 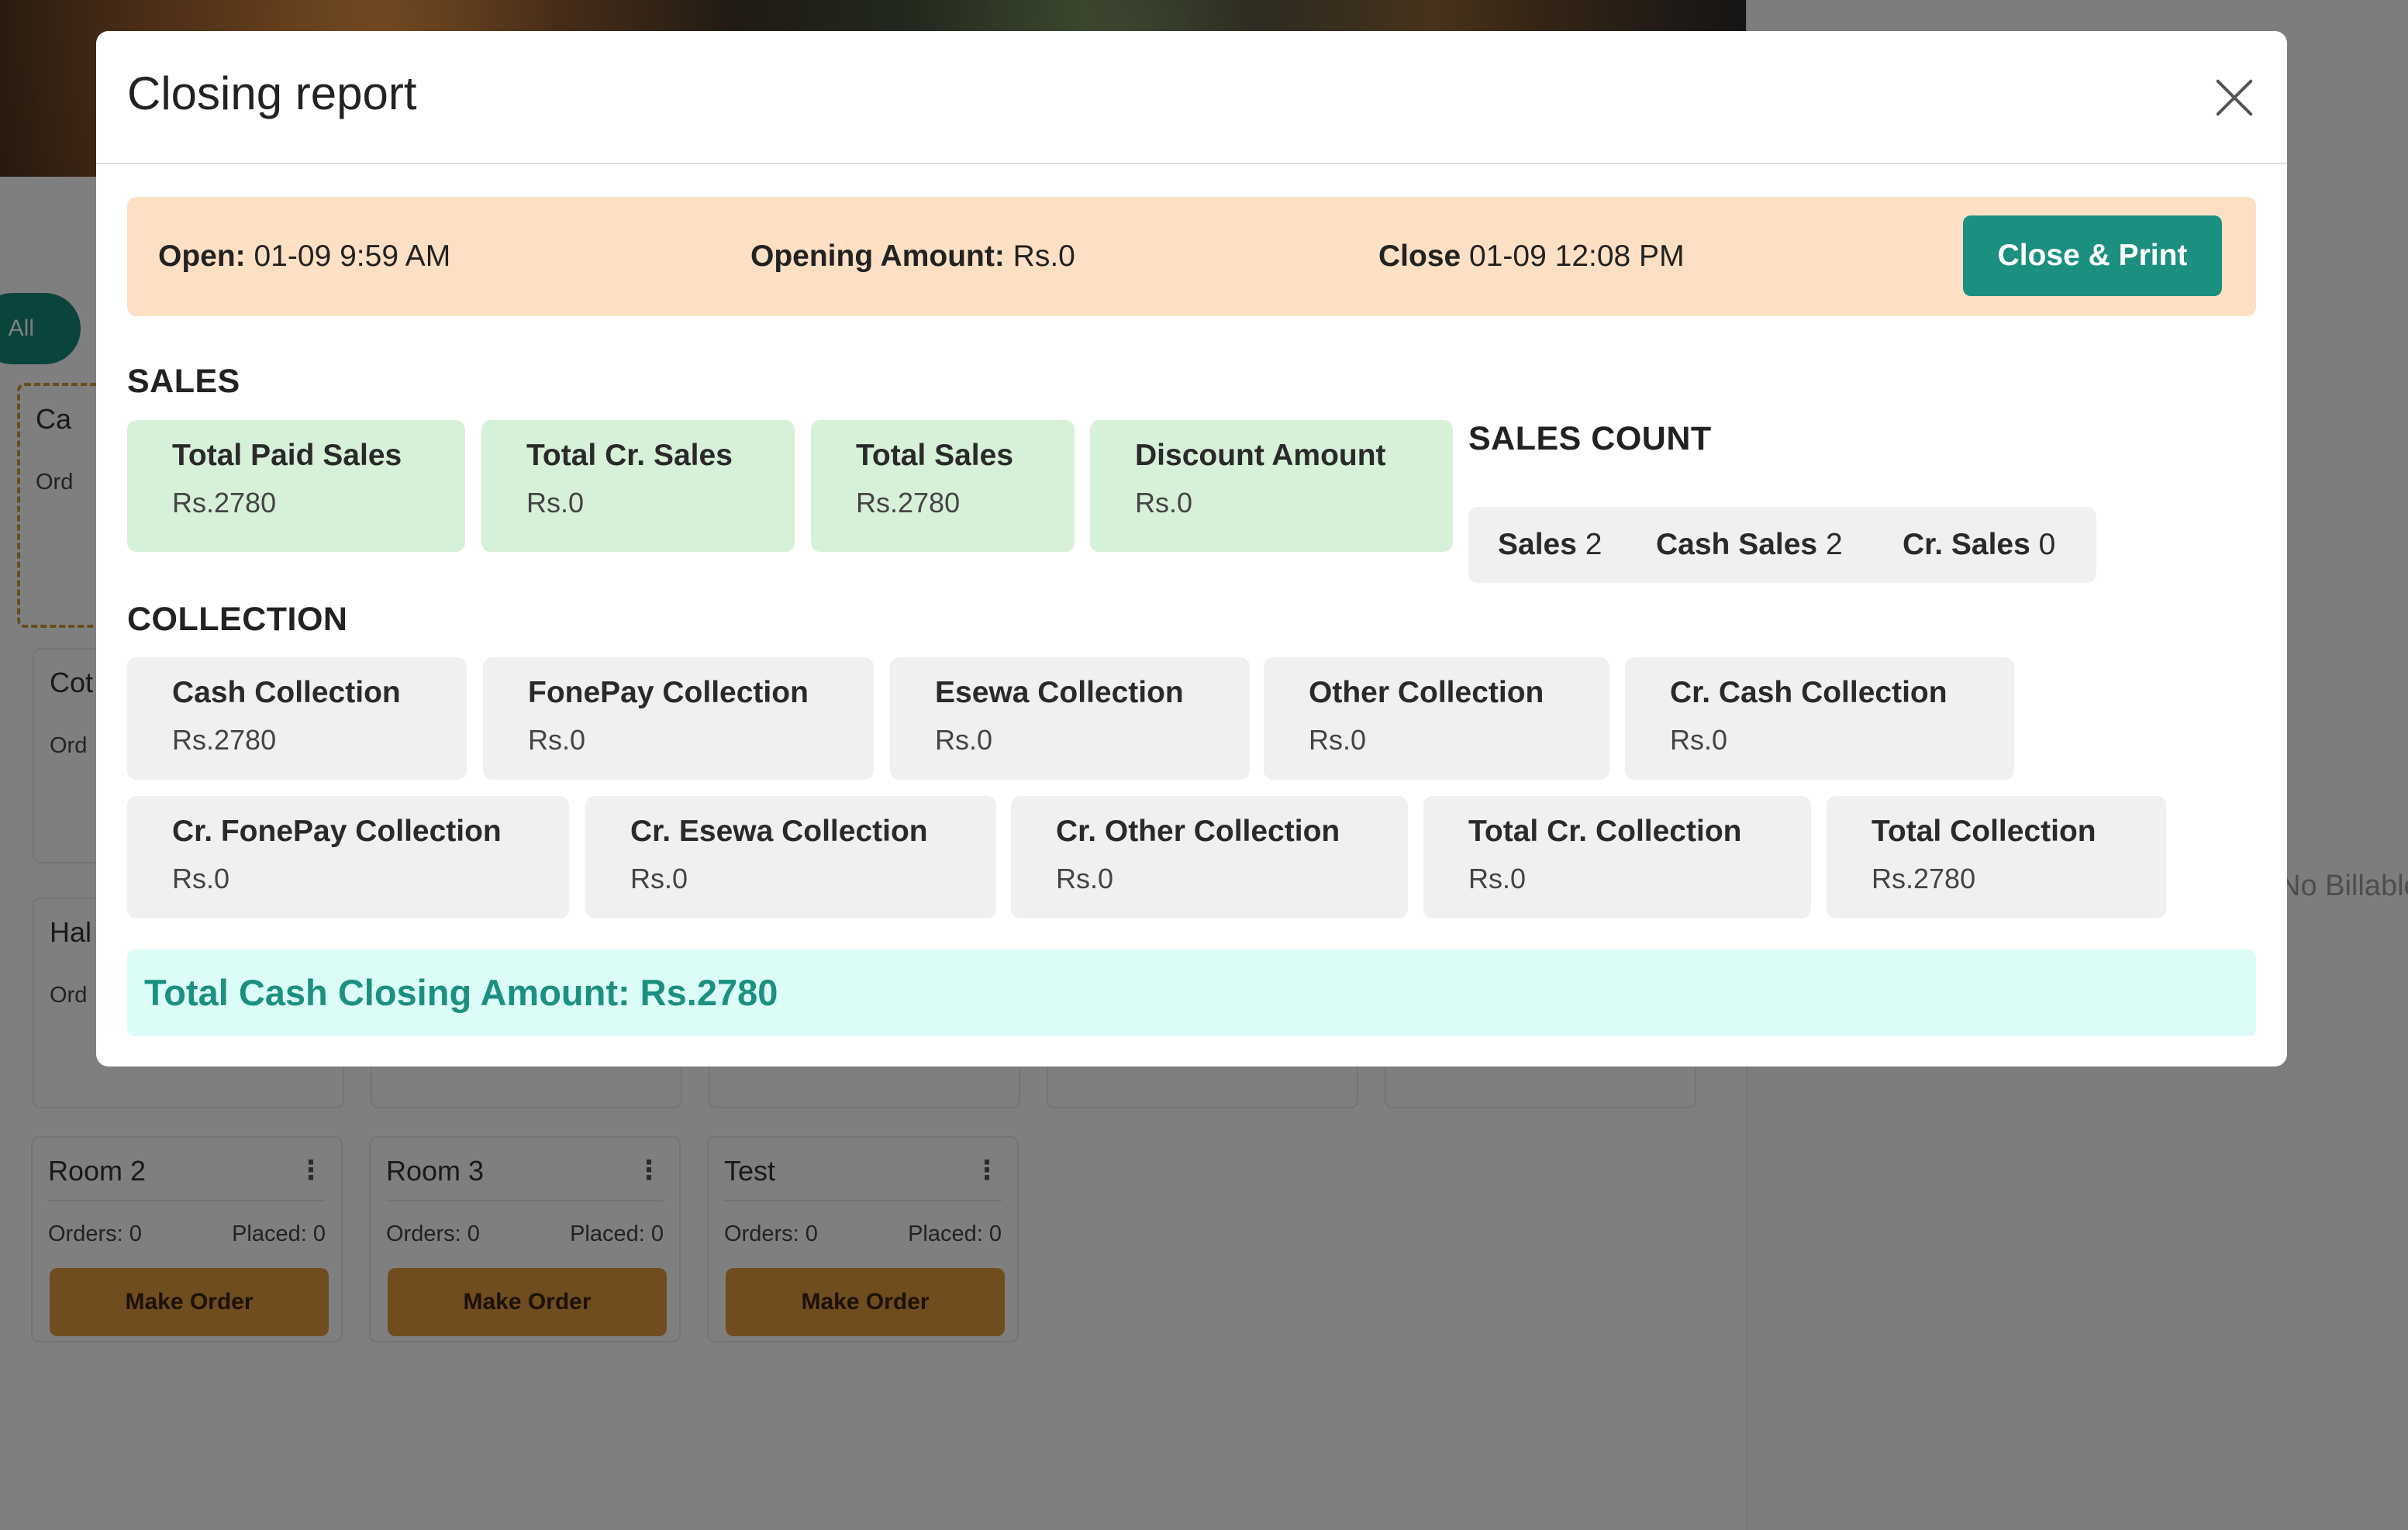 What do you see at coordinates (1984, 831) in the screenshot?
I see `card-label: Total Collection` at bounding box center [1984, 831].